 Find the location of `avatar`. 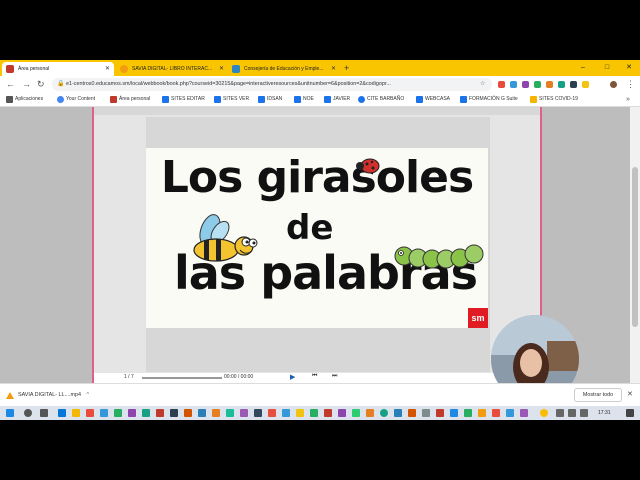

avatar is located at coordinates (613, 84).